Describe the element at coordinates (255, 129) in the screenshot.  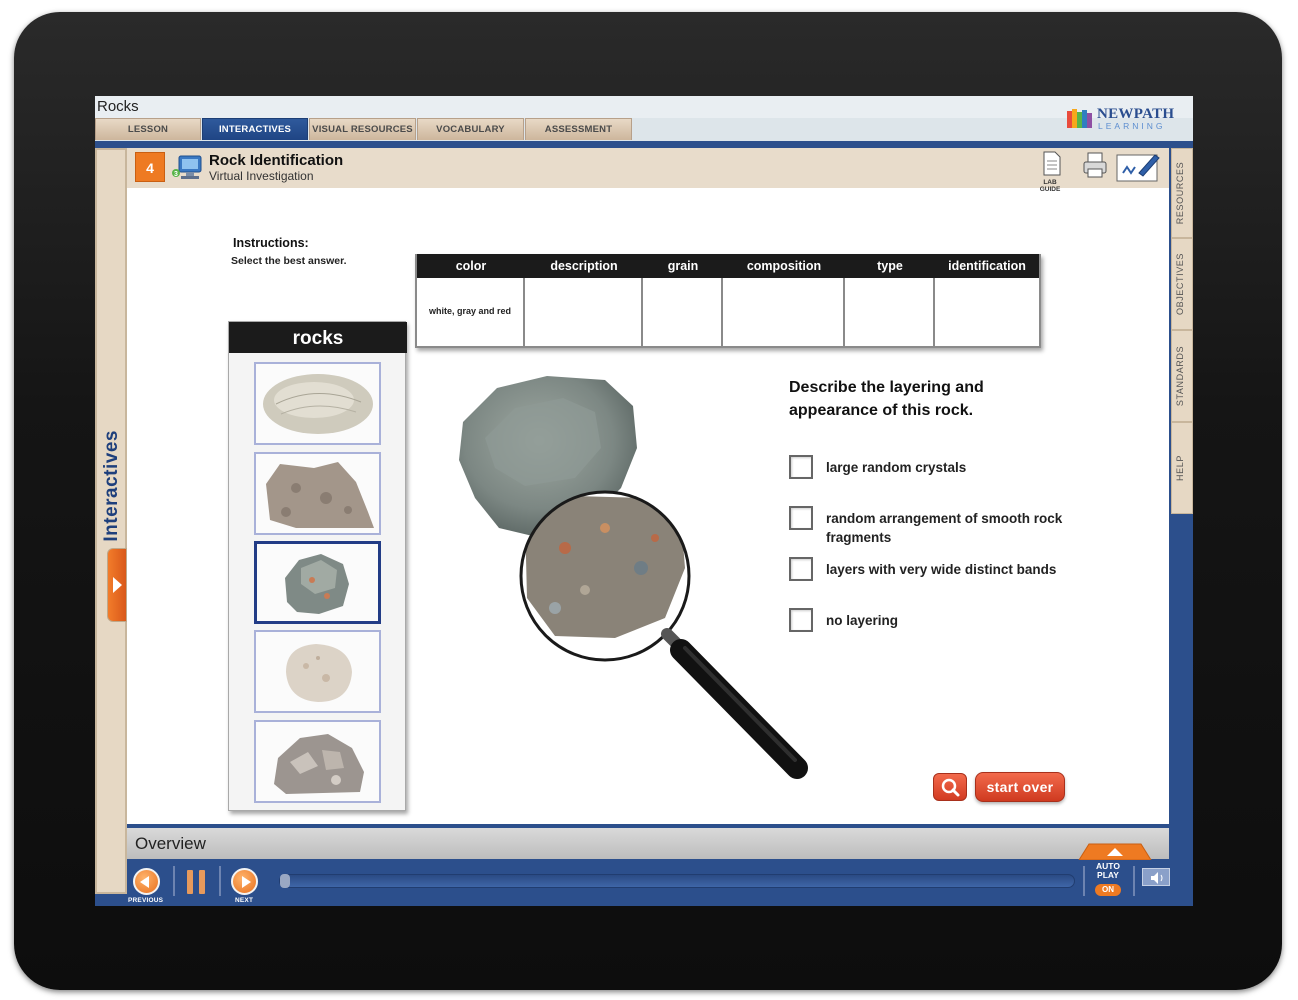
I see `tab-interactives: INTERACTIVES` at that location.